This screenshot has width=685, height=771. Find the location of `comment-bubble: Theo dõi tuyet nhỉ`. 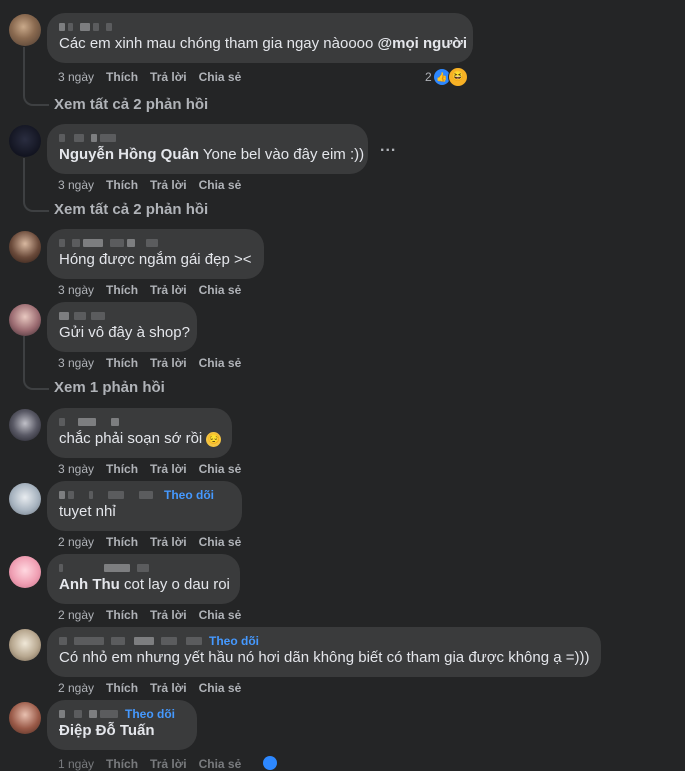

comment-bubble: Theo dõi tuyet nhỉ is located at coordinates (144, 506).